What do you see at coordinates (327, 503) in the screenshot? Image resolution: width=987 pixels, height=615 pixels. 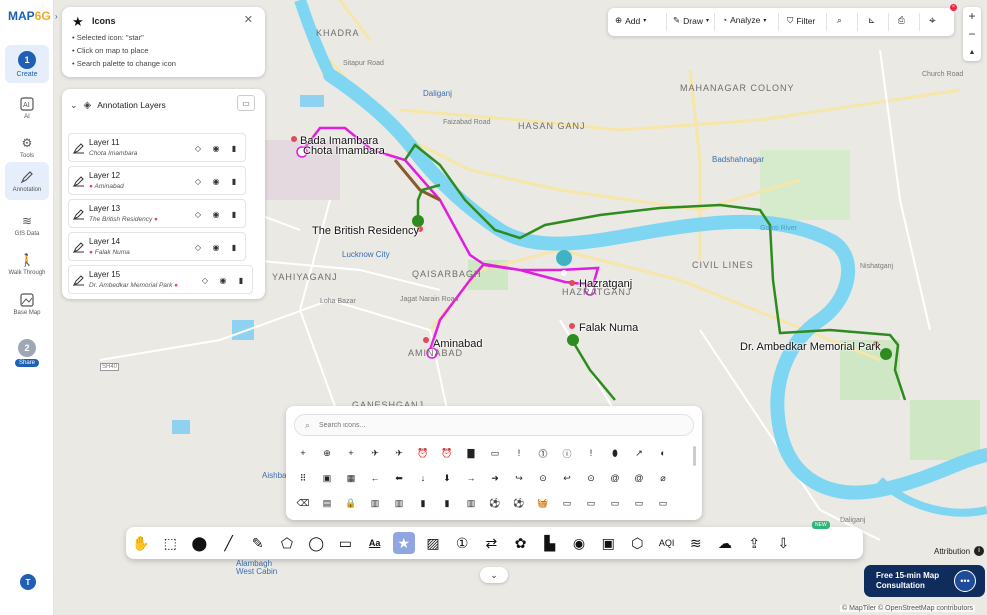 I see `palette-icon: ▤` at bounding box center [327, 503].